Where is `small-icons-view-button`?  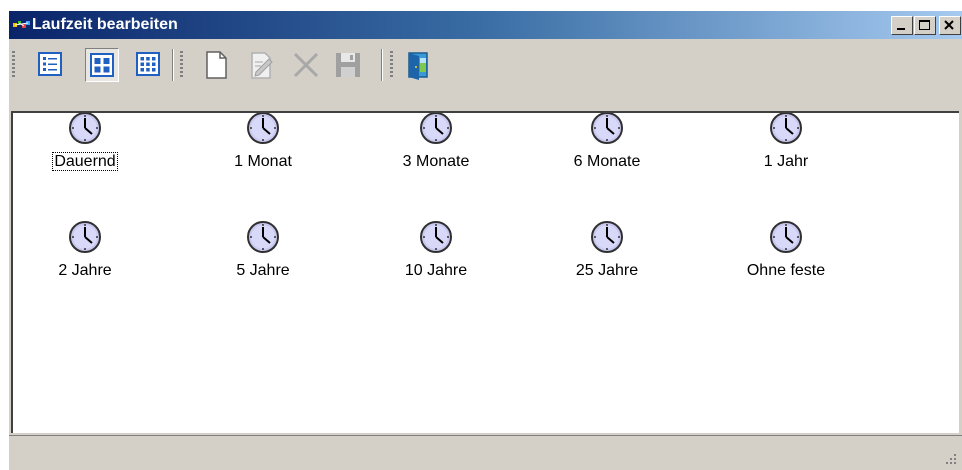
small-icons-view-button is located at coordinates (149, 65).